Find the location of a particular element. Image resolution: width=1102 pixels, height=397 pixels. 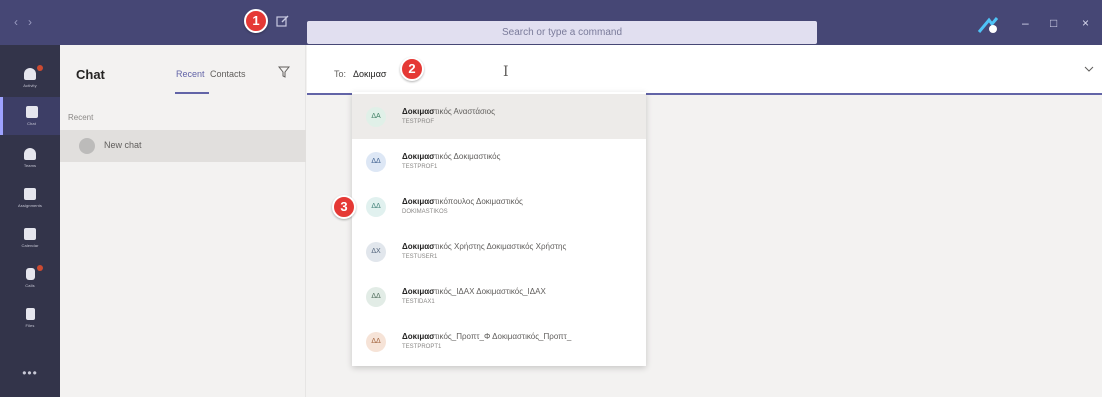

new-chat-label: New chat is located at coordinates (123, 145).